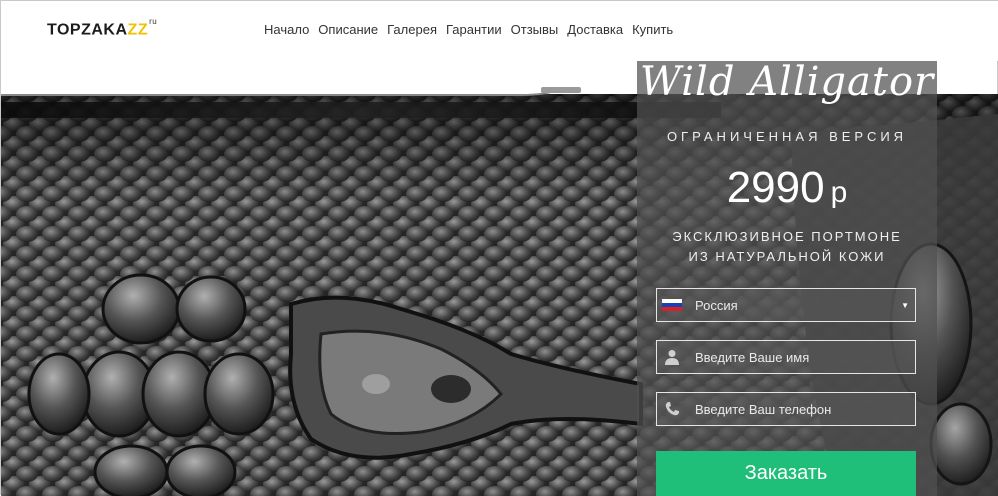 The image size is (998, 496). What do you see at coordinates (672, 305) in the screenshot?
I see `russia-flag-icon` at bounding box center [672, 305].